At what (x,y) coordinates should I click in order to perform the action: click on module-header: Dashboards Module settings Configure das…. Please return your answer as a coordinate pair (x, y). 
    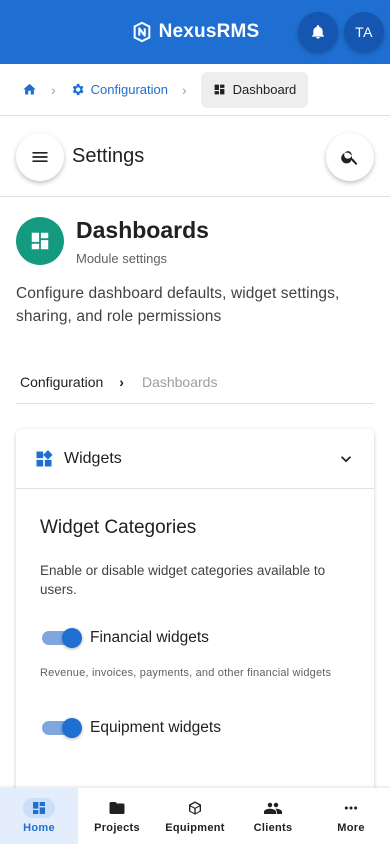
    Looking at the image, I should click on (195, 272).